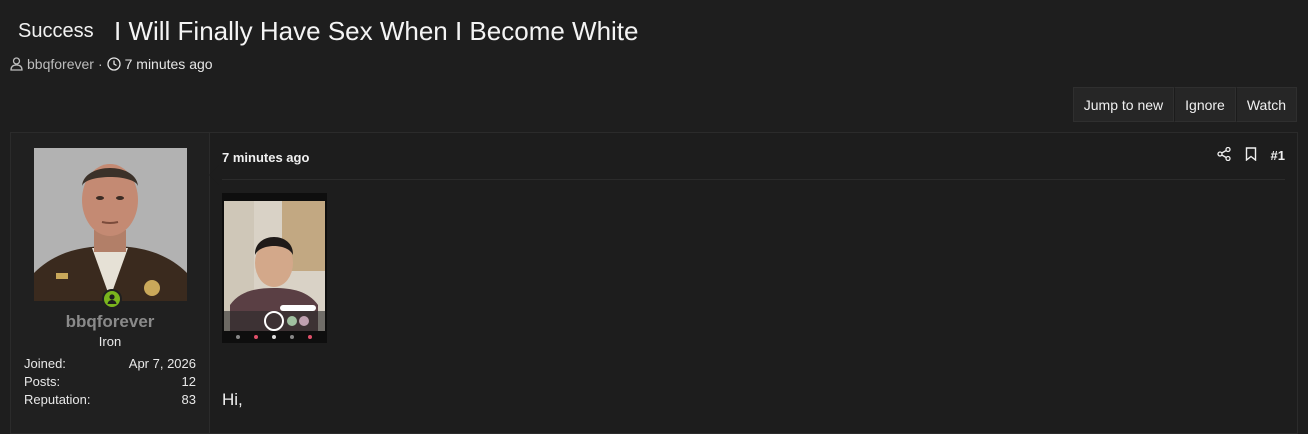  What do you see at coordinates (60, 64) in the screenshot?
I see `thread-author: bbqforever` at bounding box center [60, 64].